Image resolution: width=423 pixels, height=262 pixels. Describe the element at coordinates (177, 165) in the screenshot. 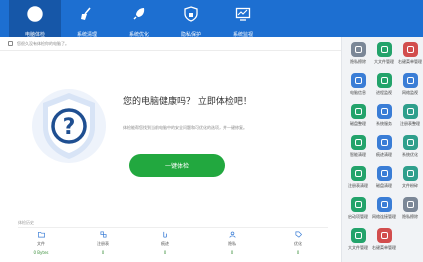

I see `one-click-checkup-button: 一键体检` at that location.